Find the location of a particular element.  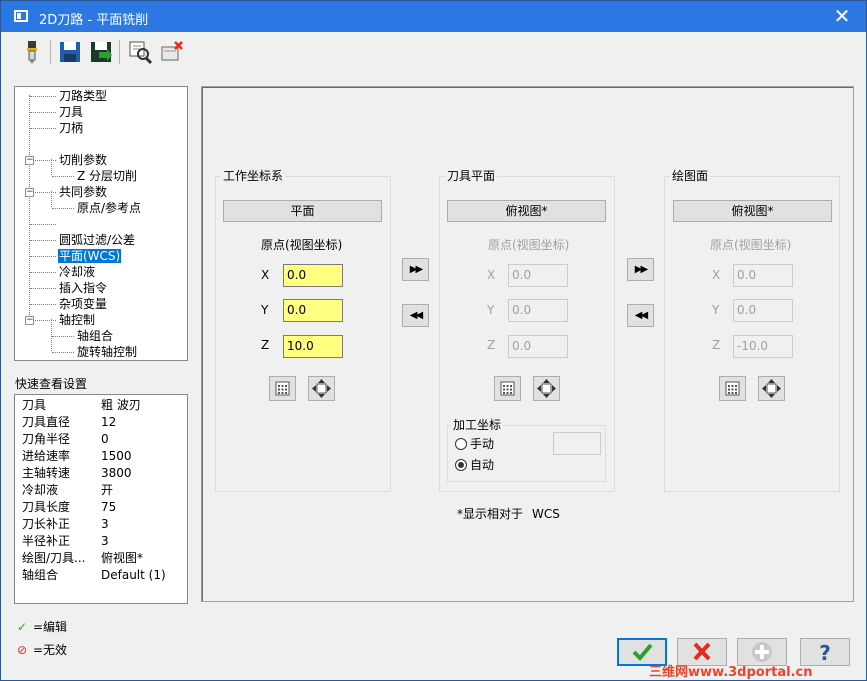

quick-view-row: 进给速率 1500 is located at coordinates (102, 456).